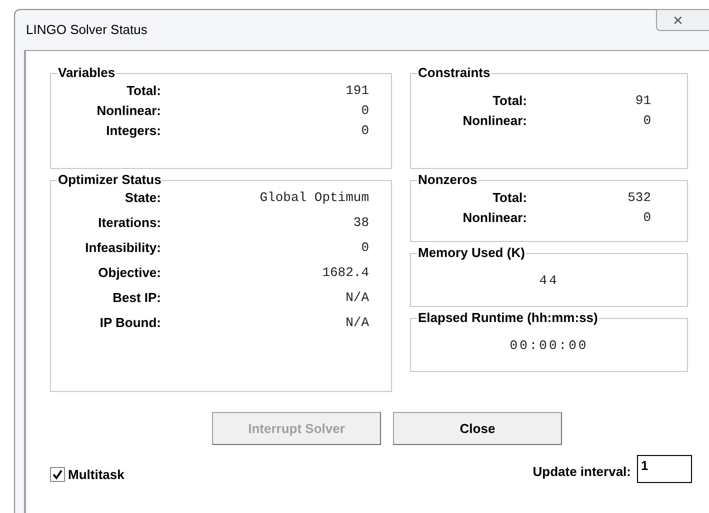 This screenshot has width=709, height=513. What do you see at coordinates (86, 73) in the screenshot?
I see `group-title: Variables` at bounding box center [86, 73].